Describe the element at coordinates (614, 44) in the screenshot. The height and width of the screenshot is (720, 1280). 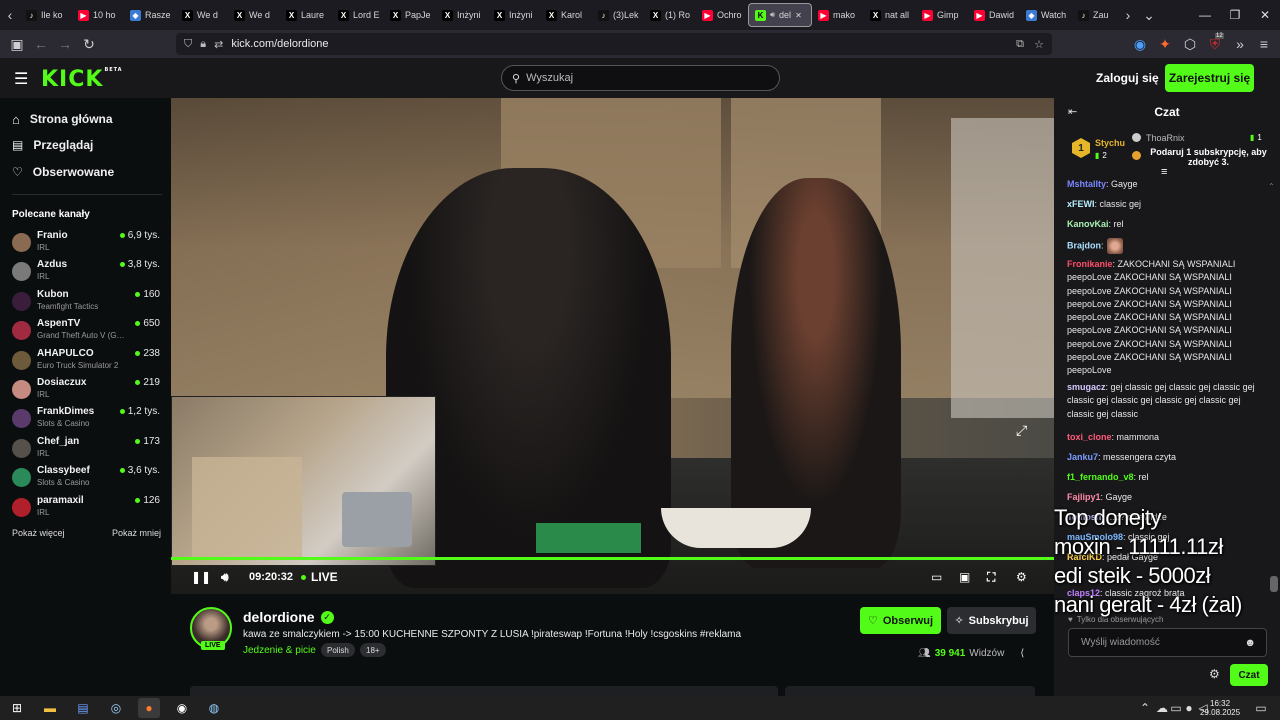
I see `url-bar: ⛉ 🔒︎ ⇄ kick.com/delordione ⧉ ☆` at that location.